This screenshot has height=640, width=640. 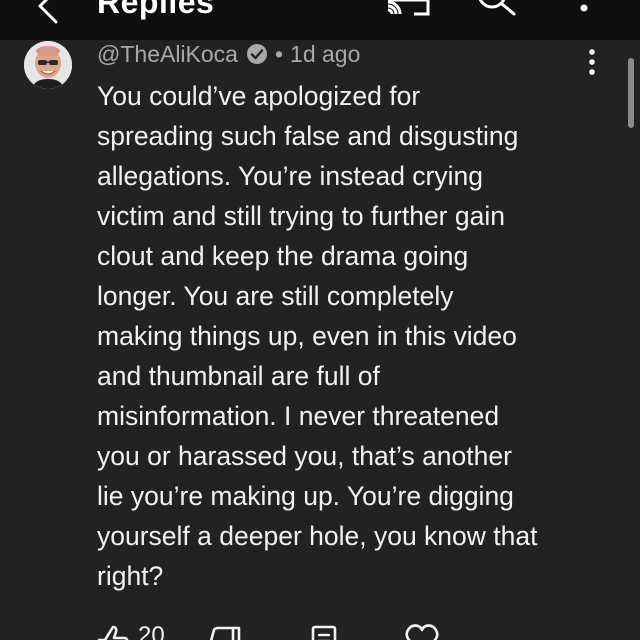 I want to click on more-options-button, so click(x=584, y=7).